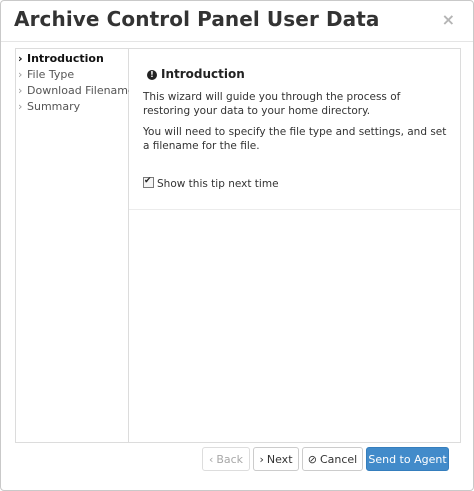 Image resolution: width=474 pixels, height=491 pixels. I want to click on next-button: › Next, so click(276, 459).